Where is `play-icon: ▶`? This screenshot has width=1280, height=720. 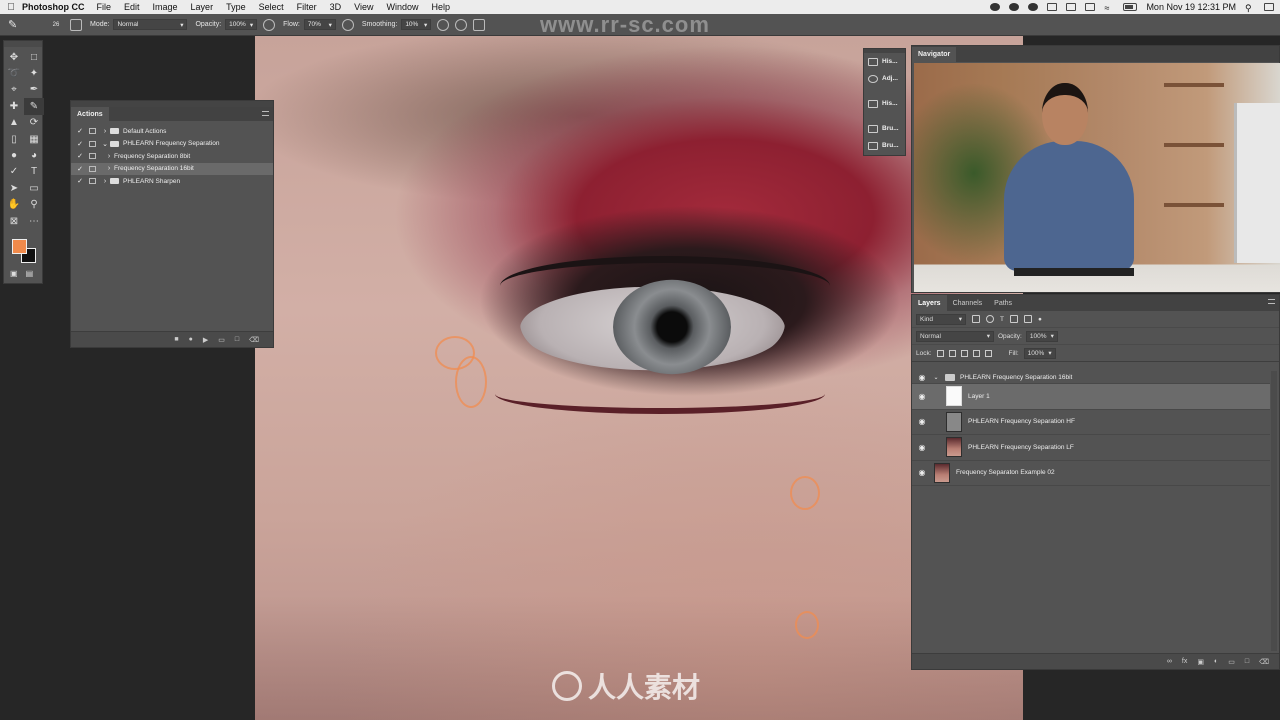 play-icon: ▶ is located at coordinates (205, 340).